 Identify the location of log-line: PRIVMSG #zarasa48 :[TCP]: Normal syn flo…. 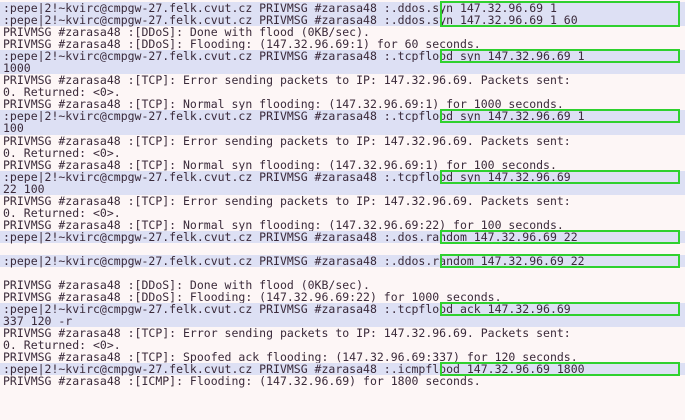
(280, 164).